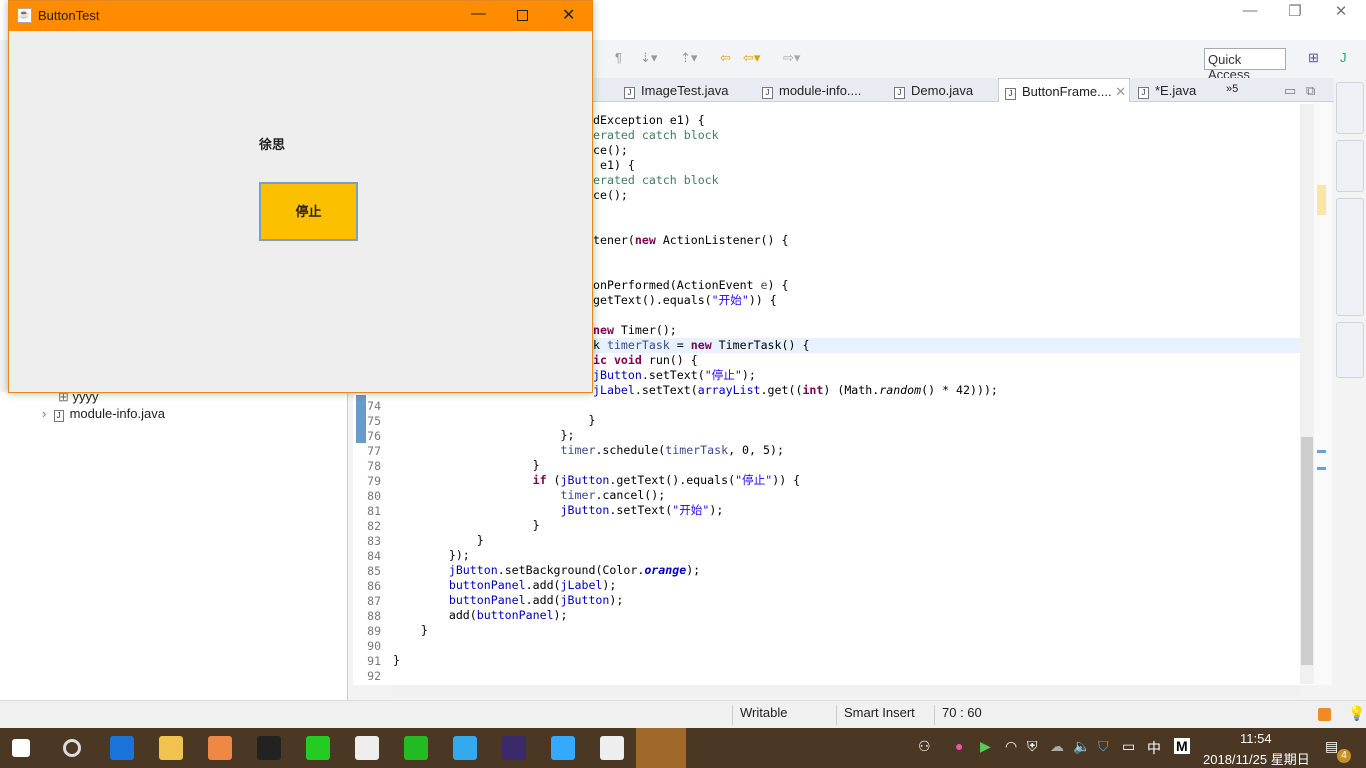 This screenshot has width=1366, height=768. I want to click on onedrive-icon: ☁, so click(1057, 746).